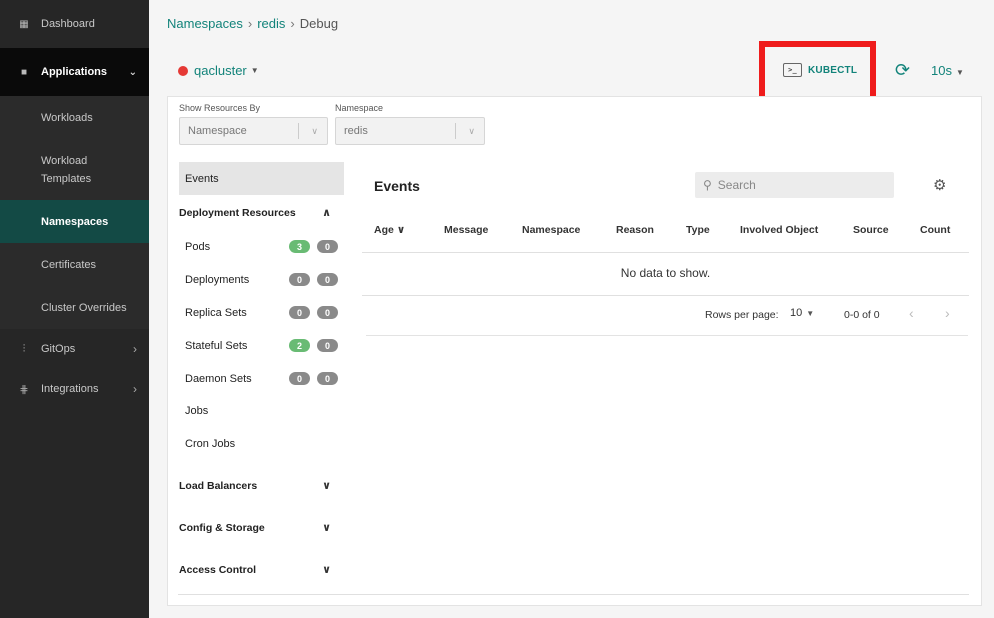  Describe the element at coordinates (261, 246) in the screenshot. I see `resource-pods: Pods 30` at that location.